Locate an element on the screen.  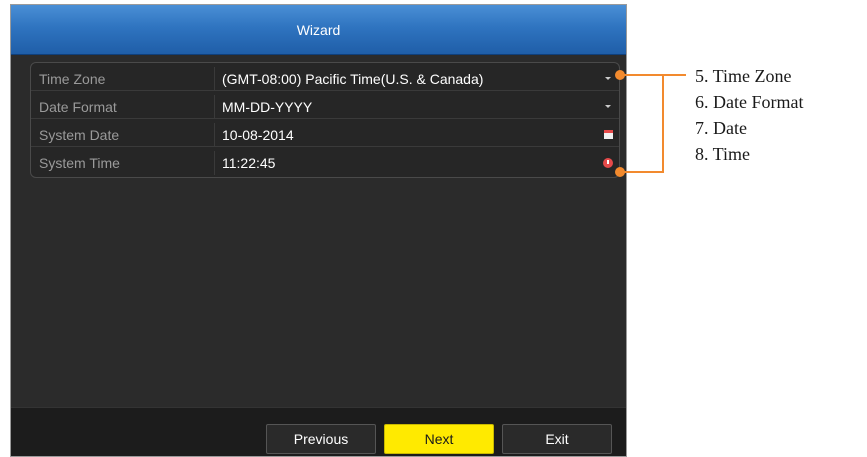
date-format-select: MM-DD-YYYY is located at coordinates (416, 106).